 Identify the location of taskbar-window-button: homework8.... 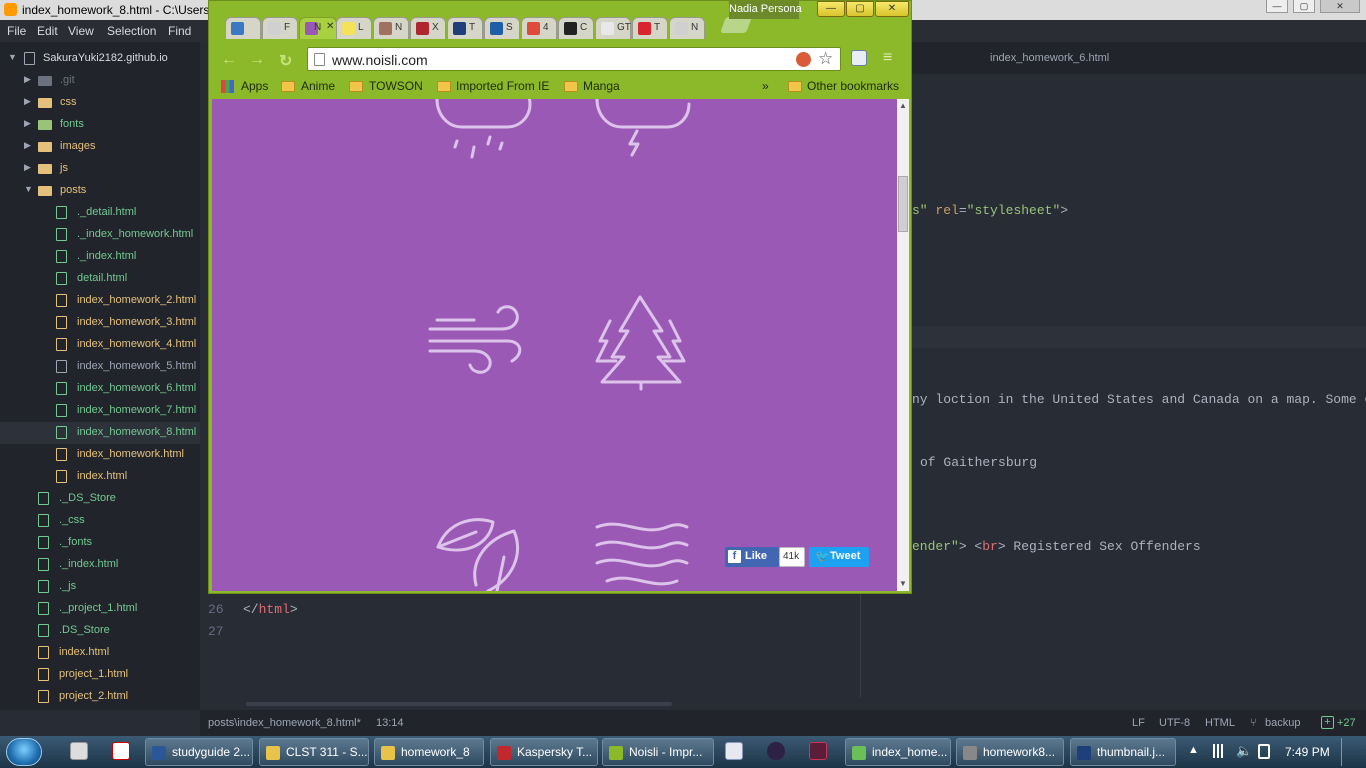
(1010, 752).